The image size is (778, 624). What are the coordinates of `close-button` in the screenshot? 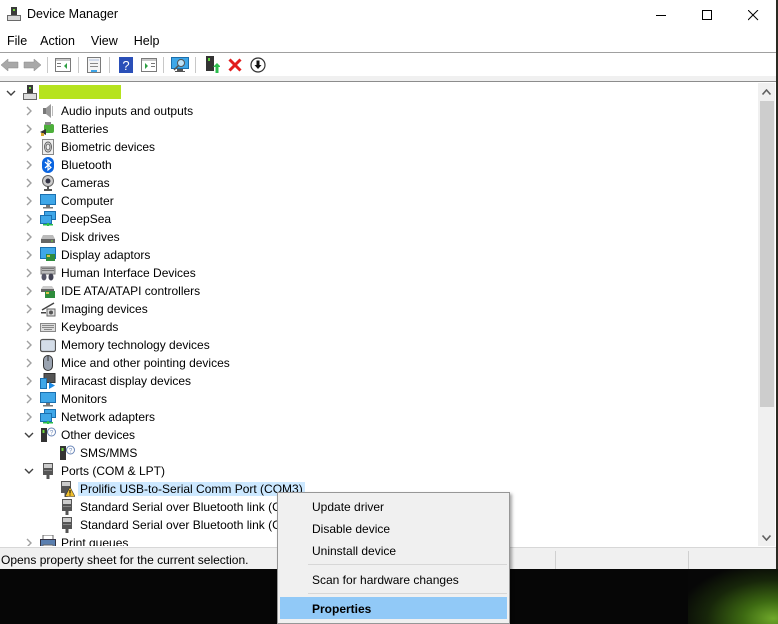 It's located at (753, 15).